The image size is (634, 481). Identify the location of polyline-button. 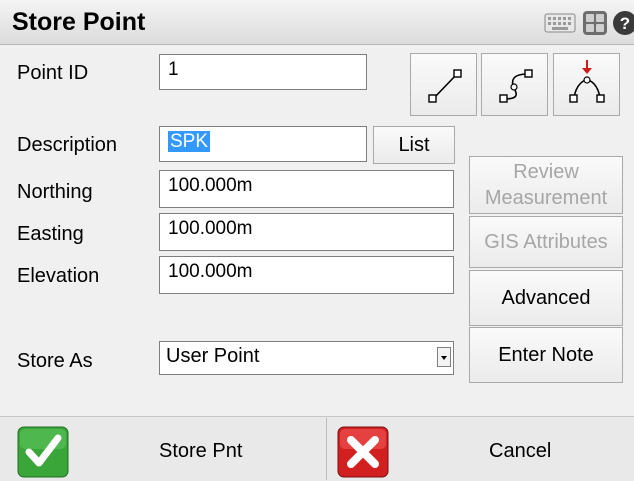
(514, 84).